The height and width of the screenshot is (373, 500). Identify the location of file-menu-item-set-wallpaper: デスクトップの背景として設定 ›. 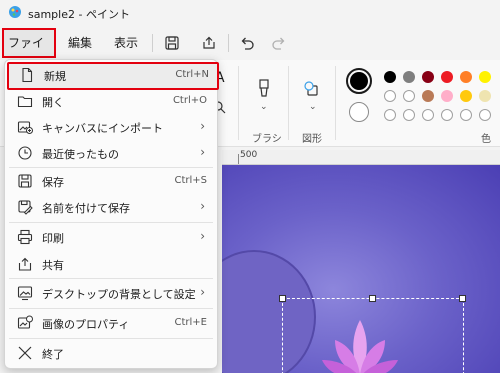
(111, 293).